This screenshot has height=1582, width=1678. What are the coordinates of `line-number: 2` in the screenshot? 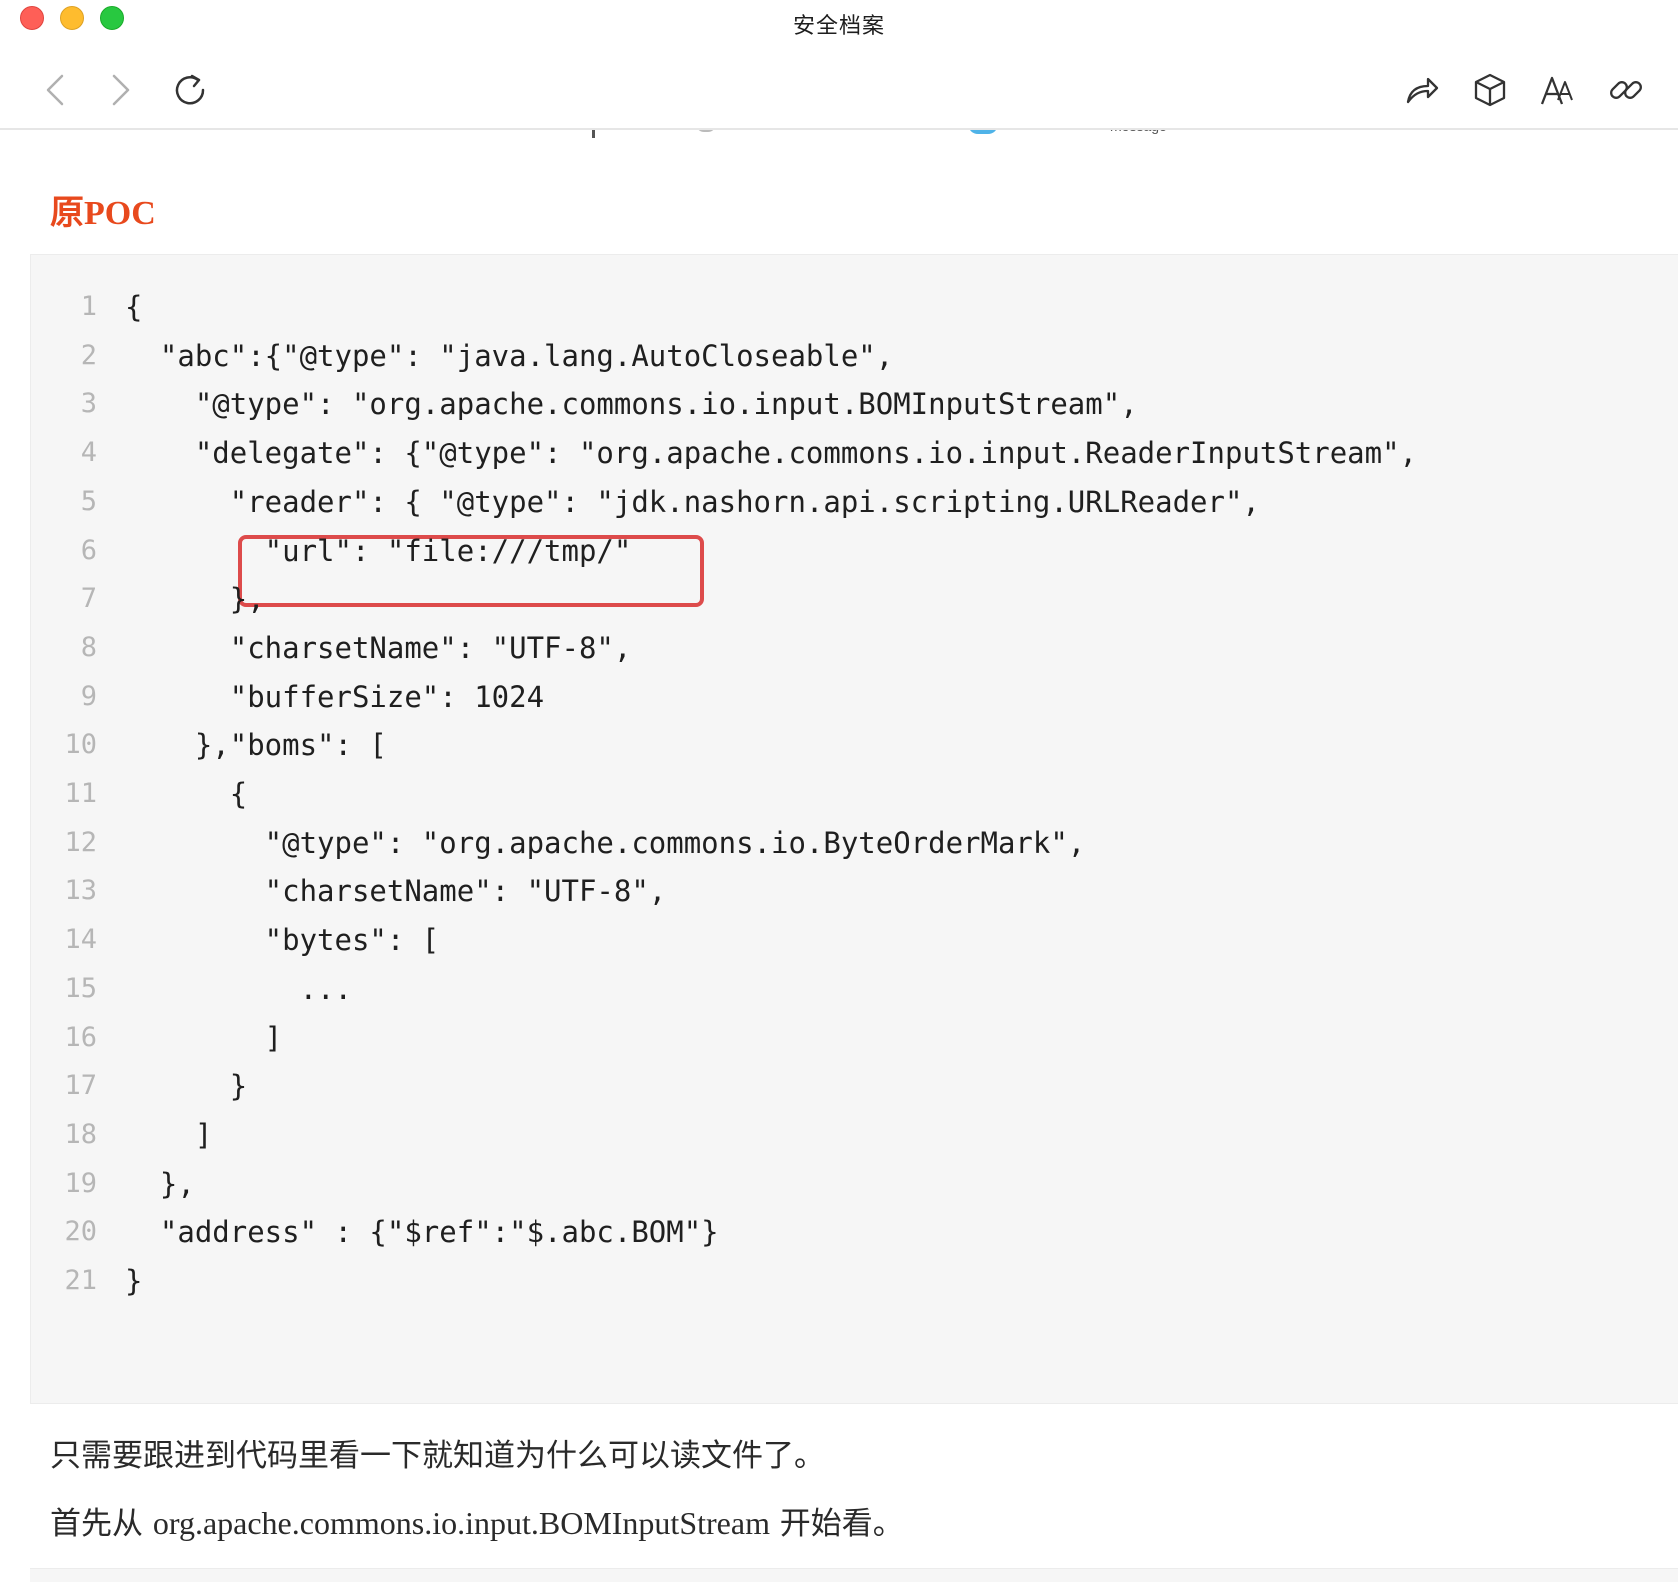 It's located at (88, 355).